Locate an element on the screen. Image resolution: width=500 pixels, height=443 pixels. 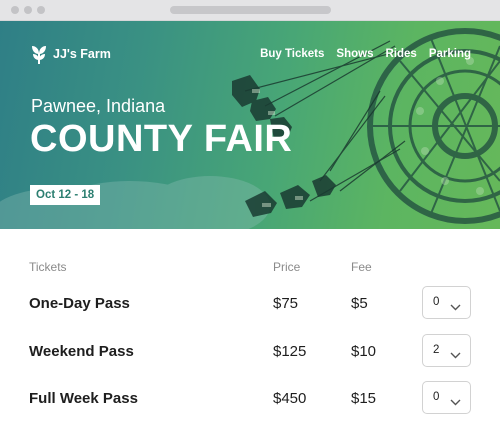
ticket-price: $75 is located at coordinates (286, 303).